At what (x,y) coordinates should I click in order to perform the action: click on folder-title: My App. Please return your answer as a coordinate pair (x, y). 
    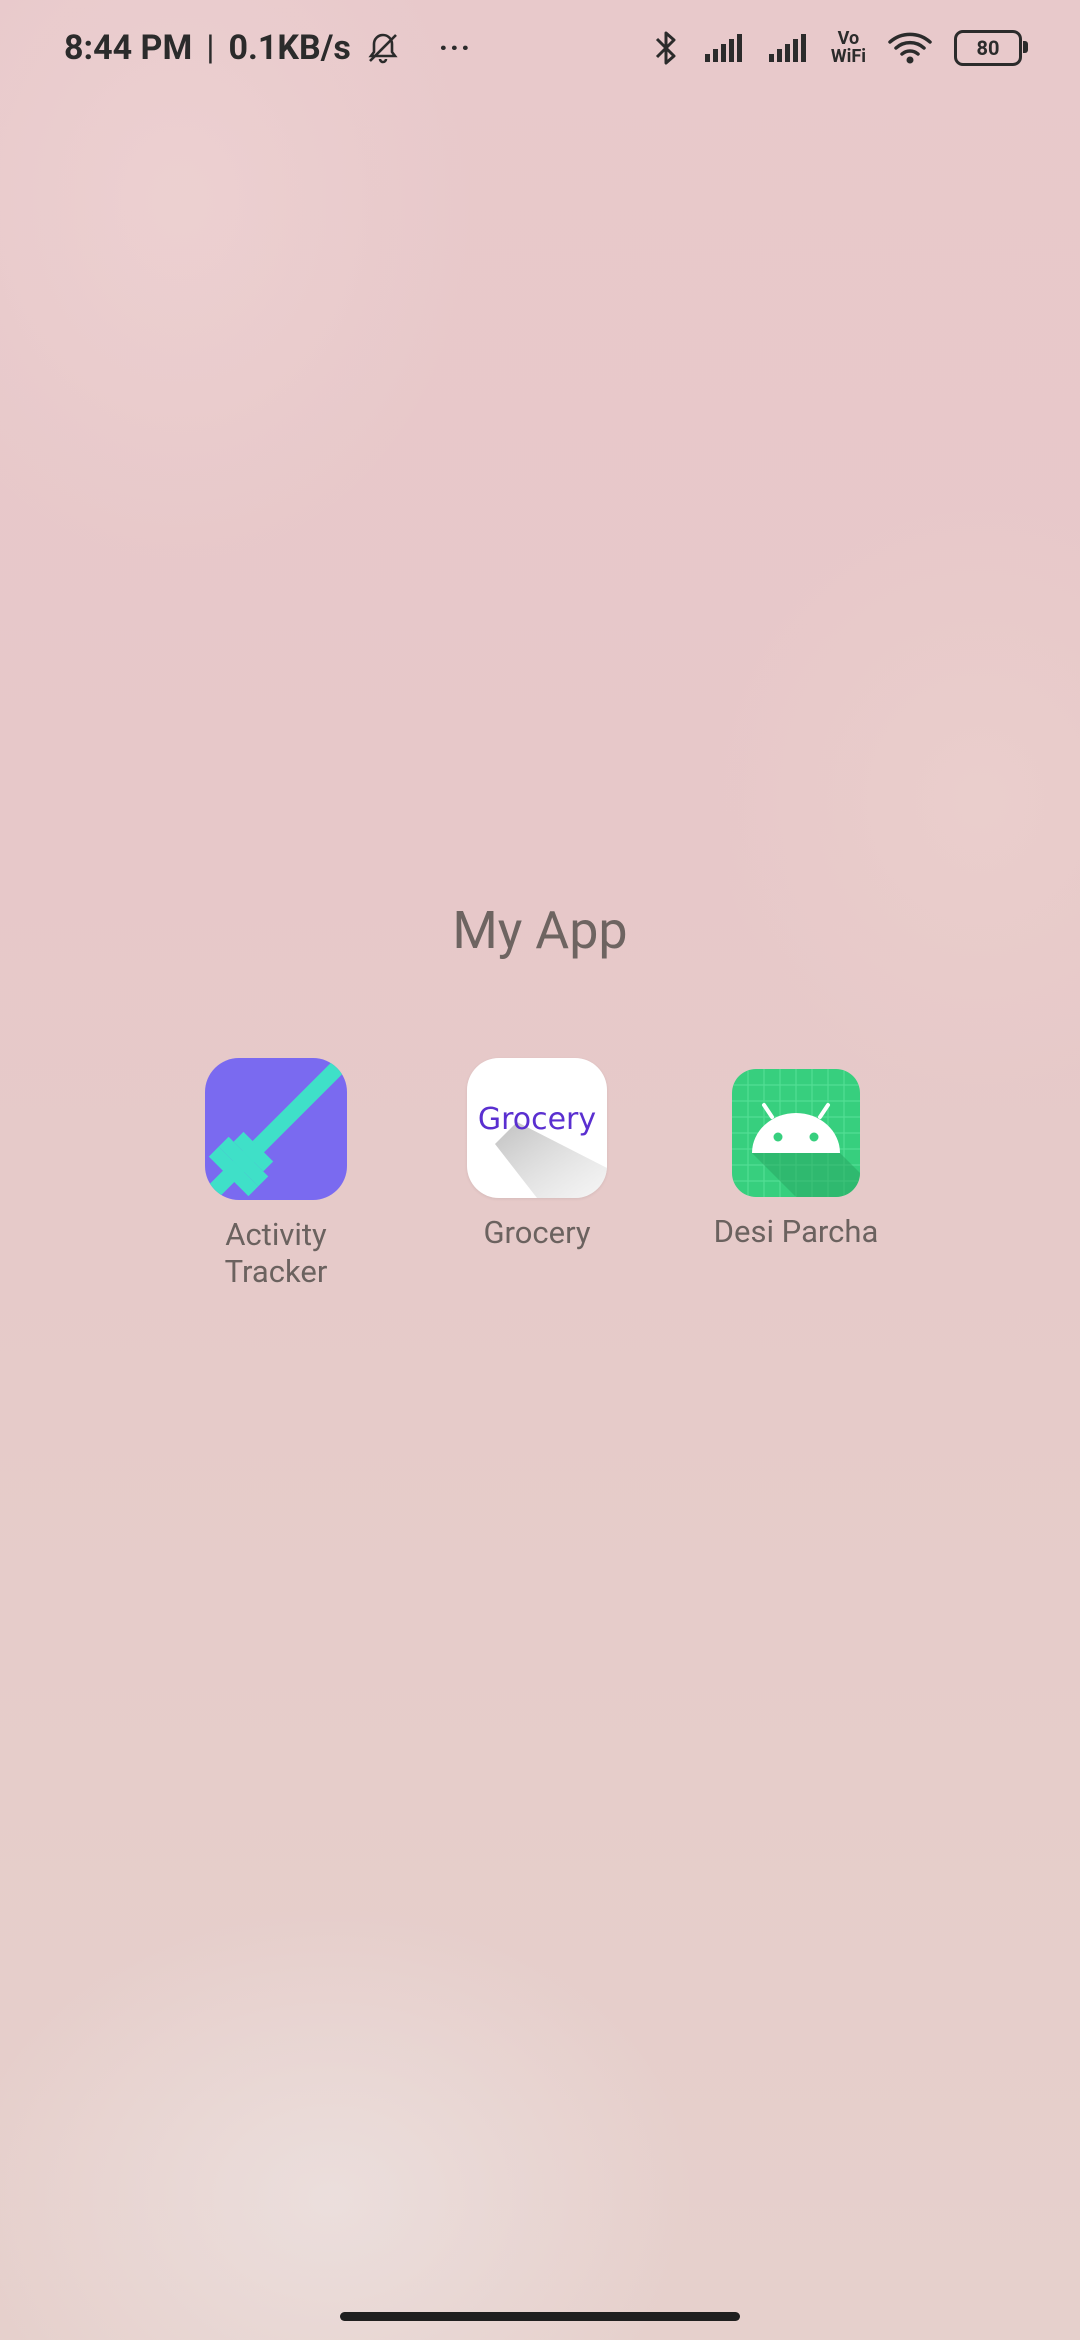
    Looking at the image, I should click on (540, 930).